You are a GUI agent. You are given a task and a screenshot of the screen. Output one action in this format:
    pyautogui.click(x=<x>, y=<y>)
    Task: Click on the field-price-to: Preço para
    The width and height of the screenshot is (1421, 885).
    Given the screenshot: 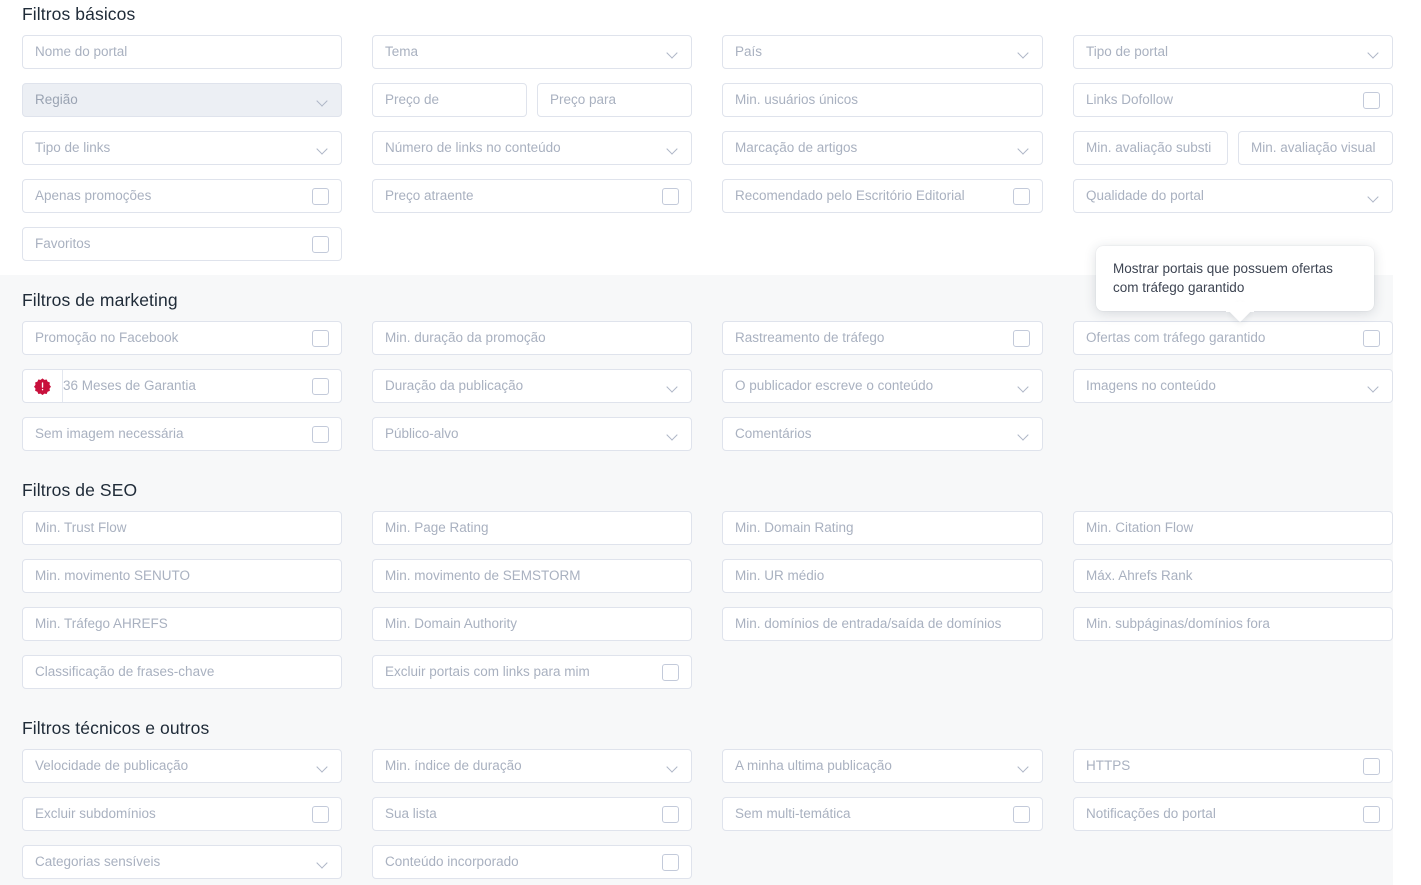 What is the action you would take?
    pyautogui.click(x=614, y=100)
    